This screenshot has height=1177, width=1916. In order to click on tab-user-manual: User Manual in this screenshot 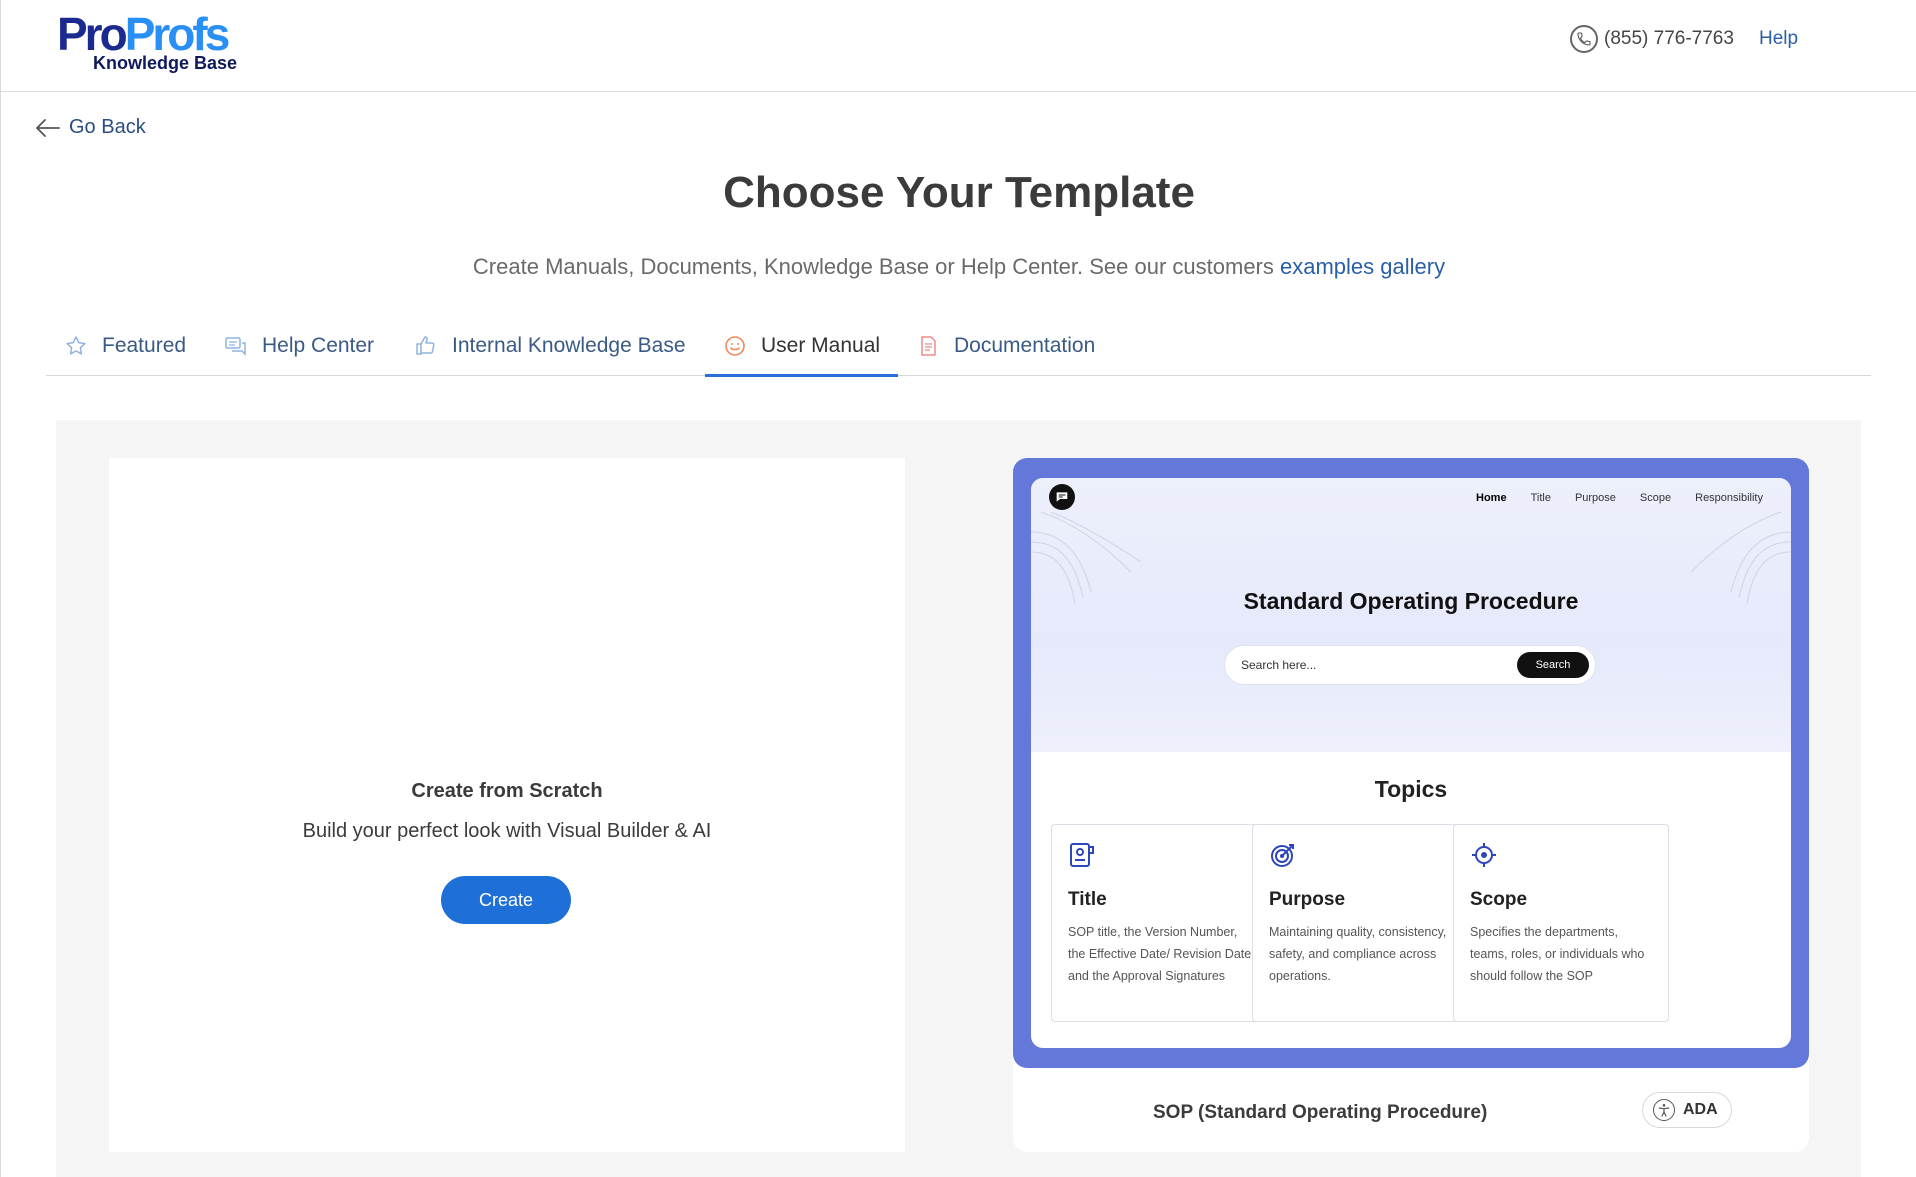, I will do `click(801, 346)`.